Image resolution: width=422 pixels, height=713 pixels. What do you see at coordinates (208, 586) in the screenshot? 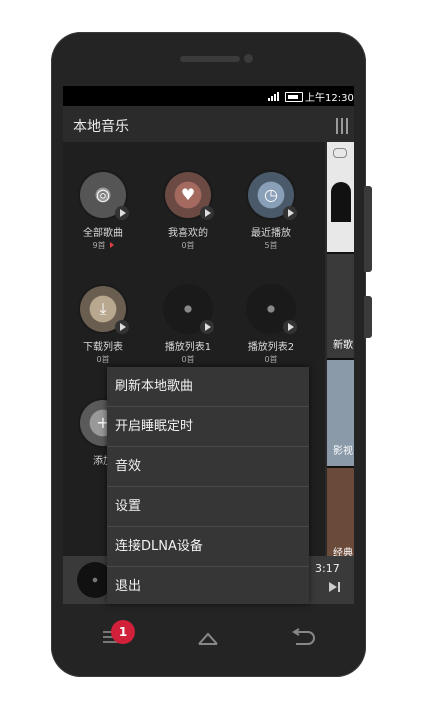
I see `menu-exit: 退出` at bounding box center [208, 586].